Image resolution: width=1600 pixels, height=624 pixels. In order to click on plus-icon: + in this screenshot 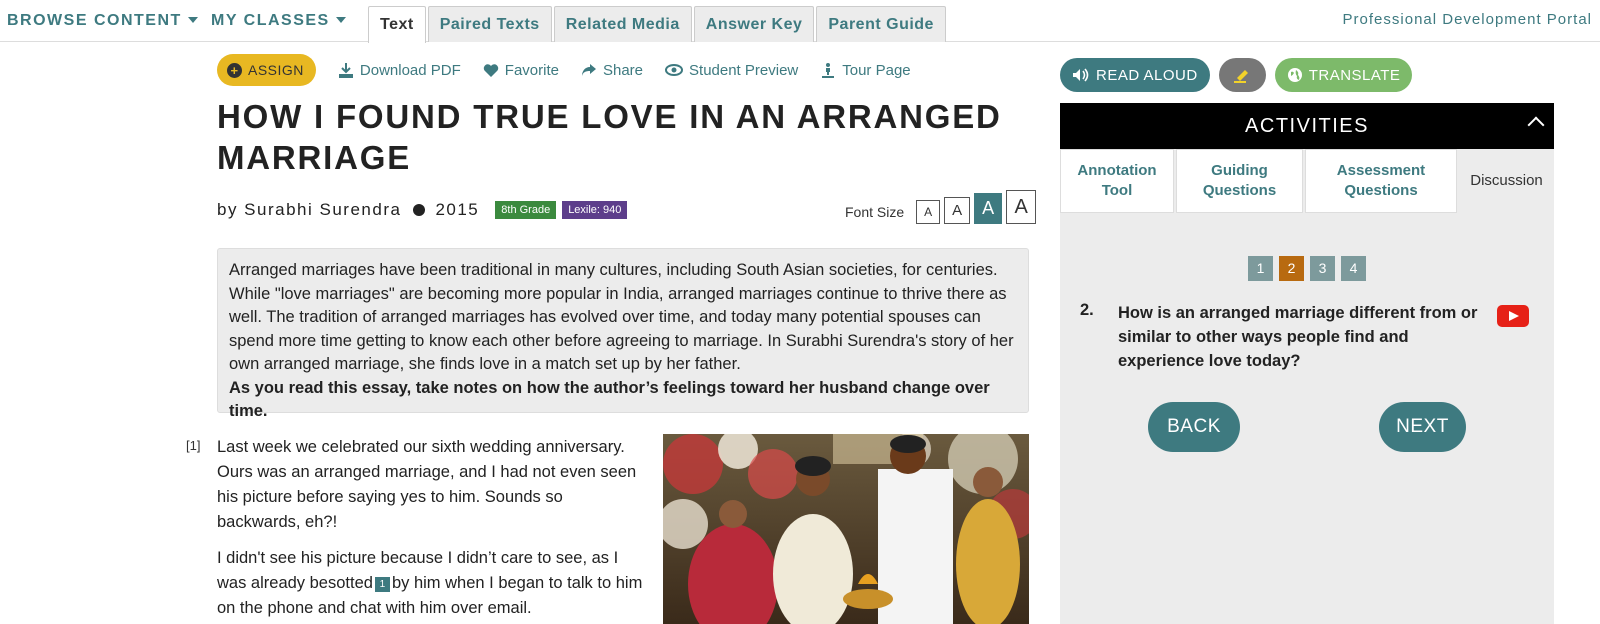, I will do `click(234, 70)`.